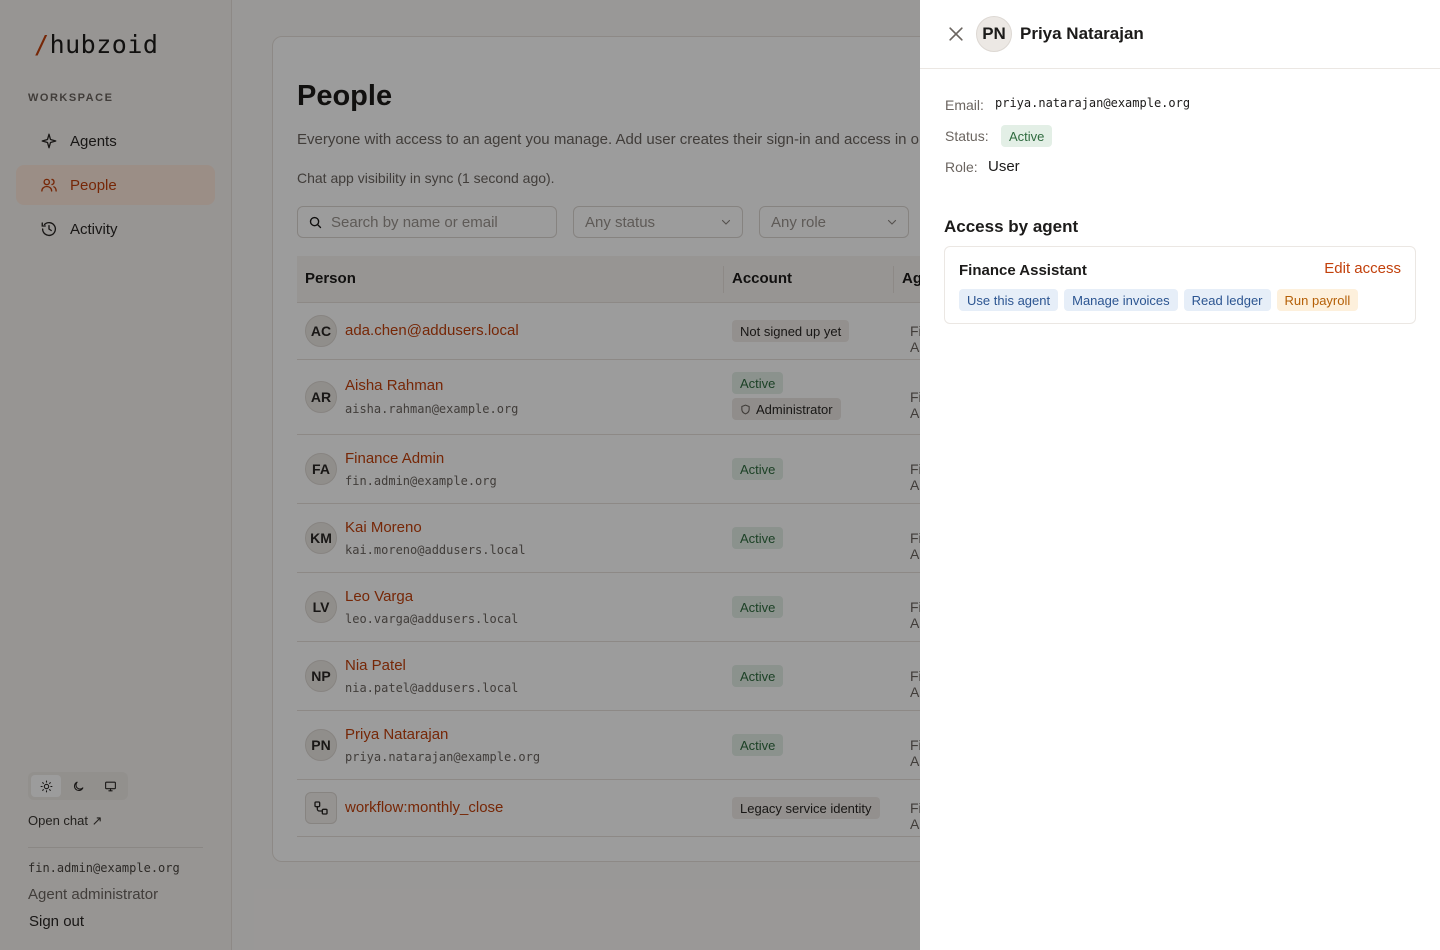 This screenshot has height=950, width=1440. Describe the element at coordinates (1004, 166) in the screenshot. I see `role-value: User` at that location.